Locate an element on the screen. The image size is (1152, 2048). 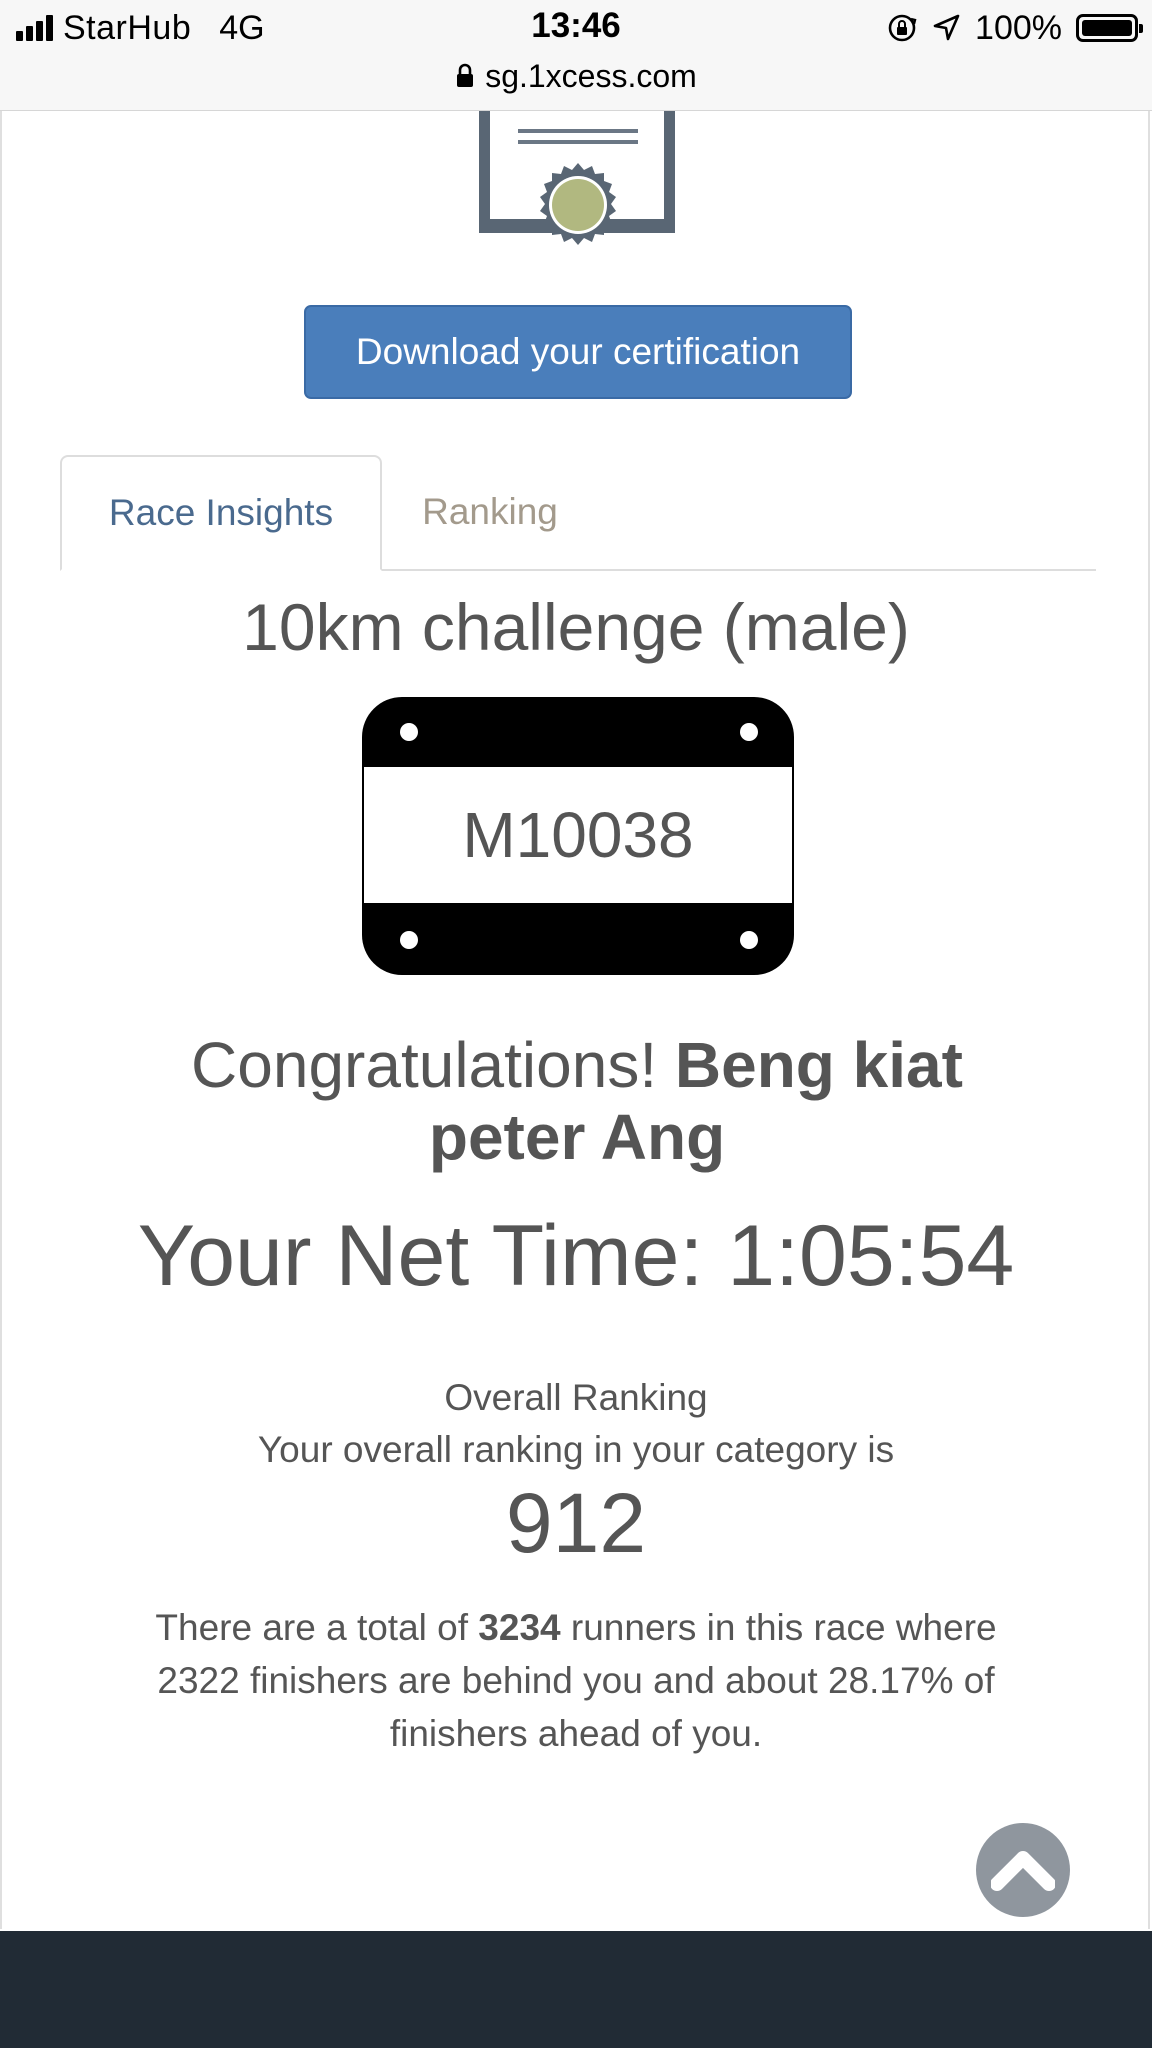
location-icon is located at coordinates (946, 27).